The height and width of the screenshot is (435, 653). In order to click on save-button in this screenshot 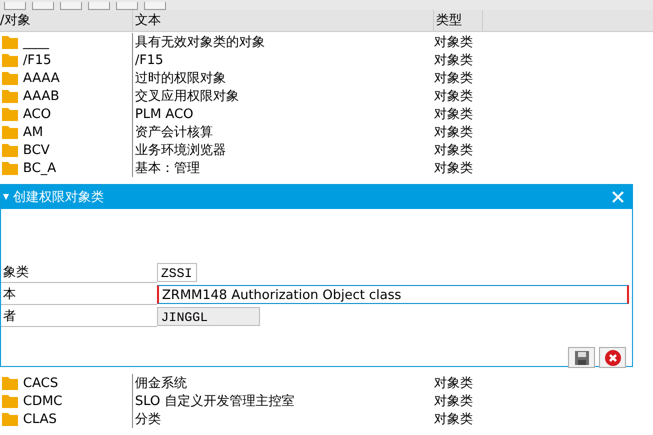, I will do `click(581, 357)`.